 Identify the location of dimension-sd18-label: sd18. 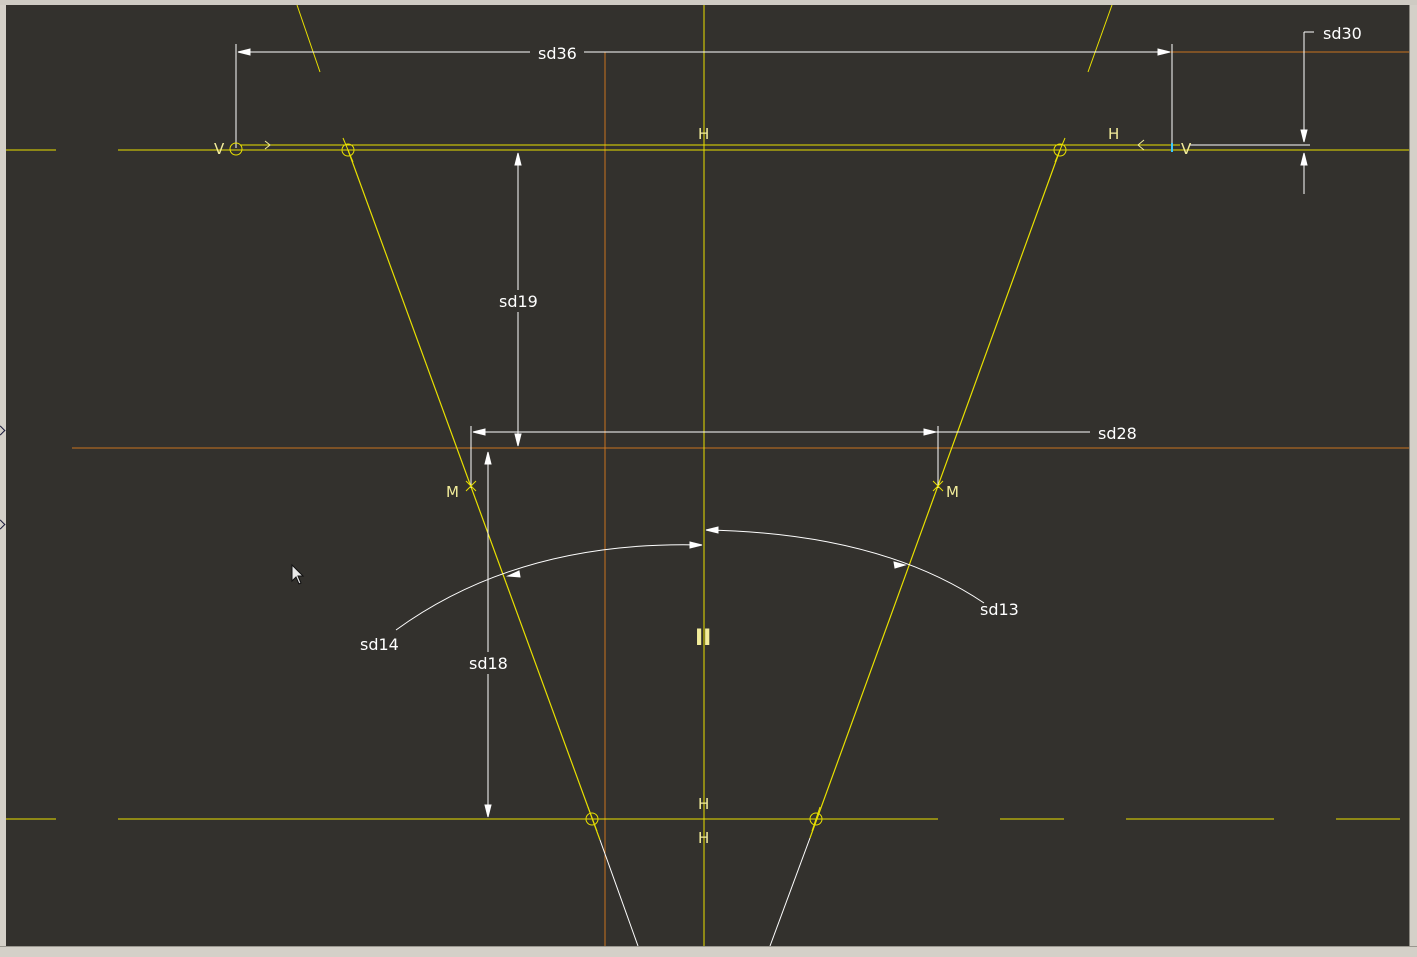
(488, 663).